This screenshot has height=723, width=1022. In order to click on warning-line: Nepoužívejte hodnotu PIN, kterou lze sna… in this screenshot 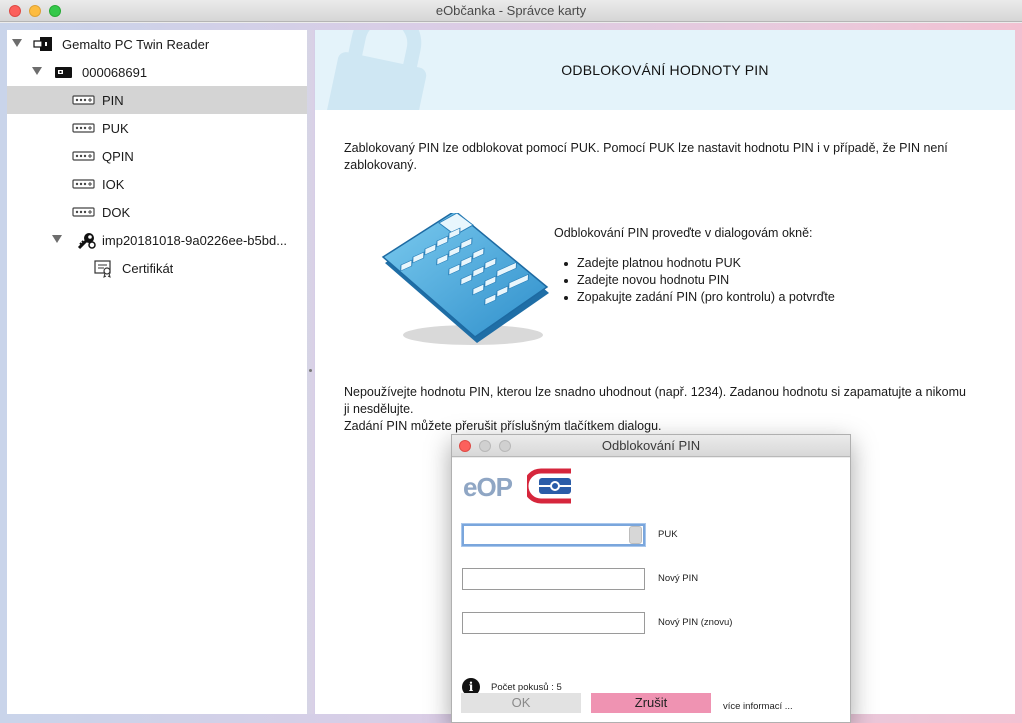, I will do `click(655, 392)`.